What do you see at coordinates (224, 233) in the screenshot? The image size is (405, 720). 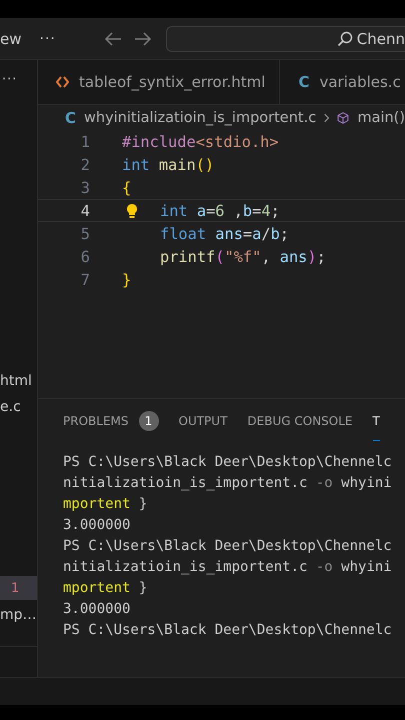 I see `code-line: float ans=a/b;` at bounding box center [224, 233].